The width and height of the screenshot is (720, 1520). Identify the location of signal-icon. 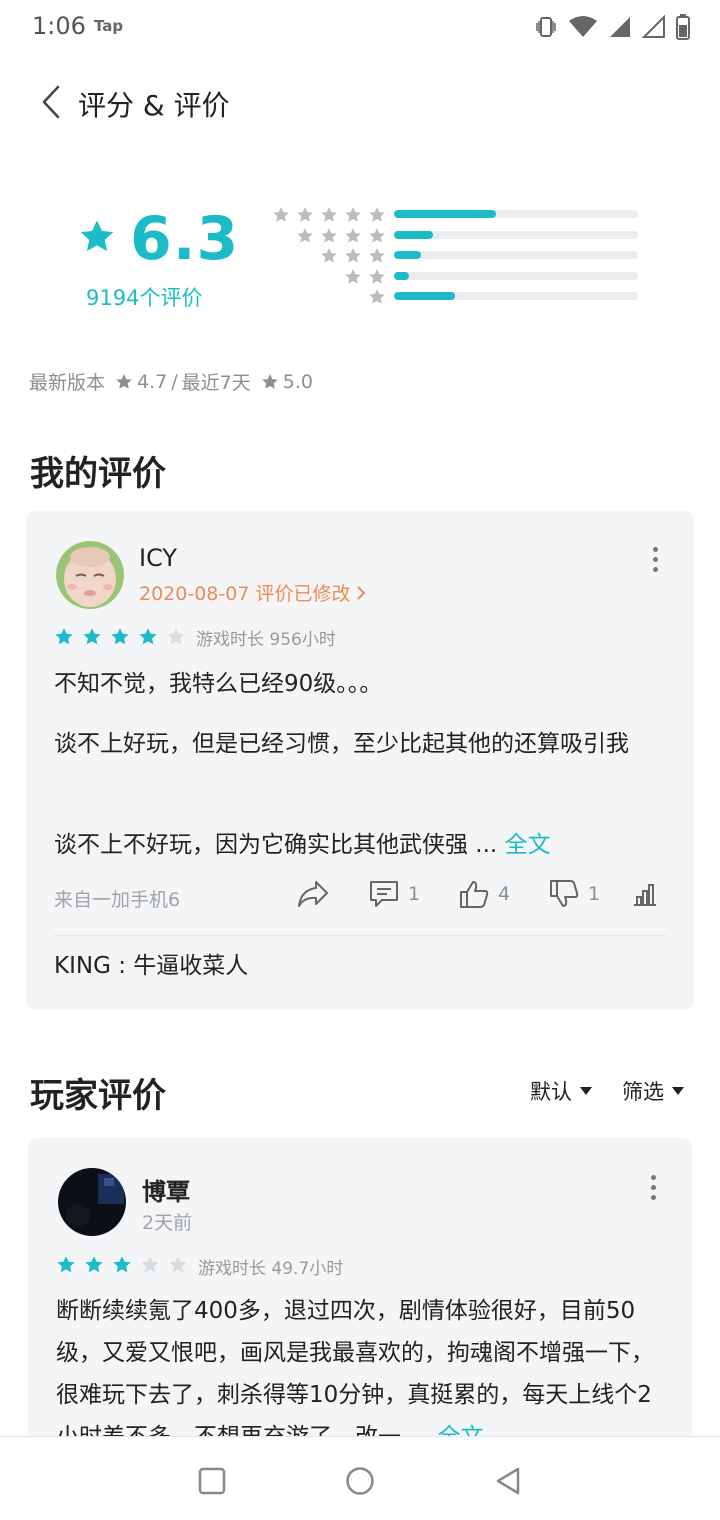
(620, 27).